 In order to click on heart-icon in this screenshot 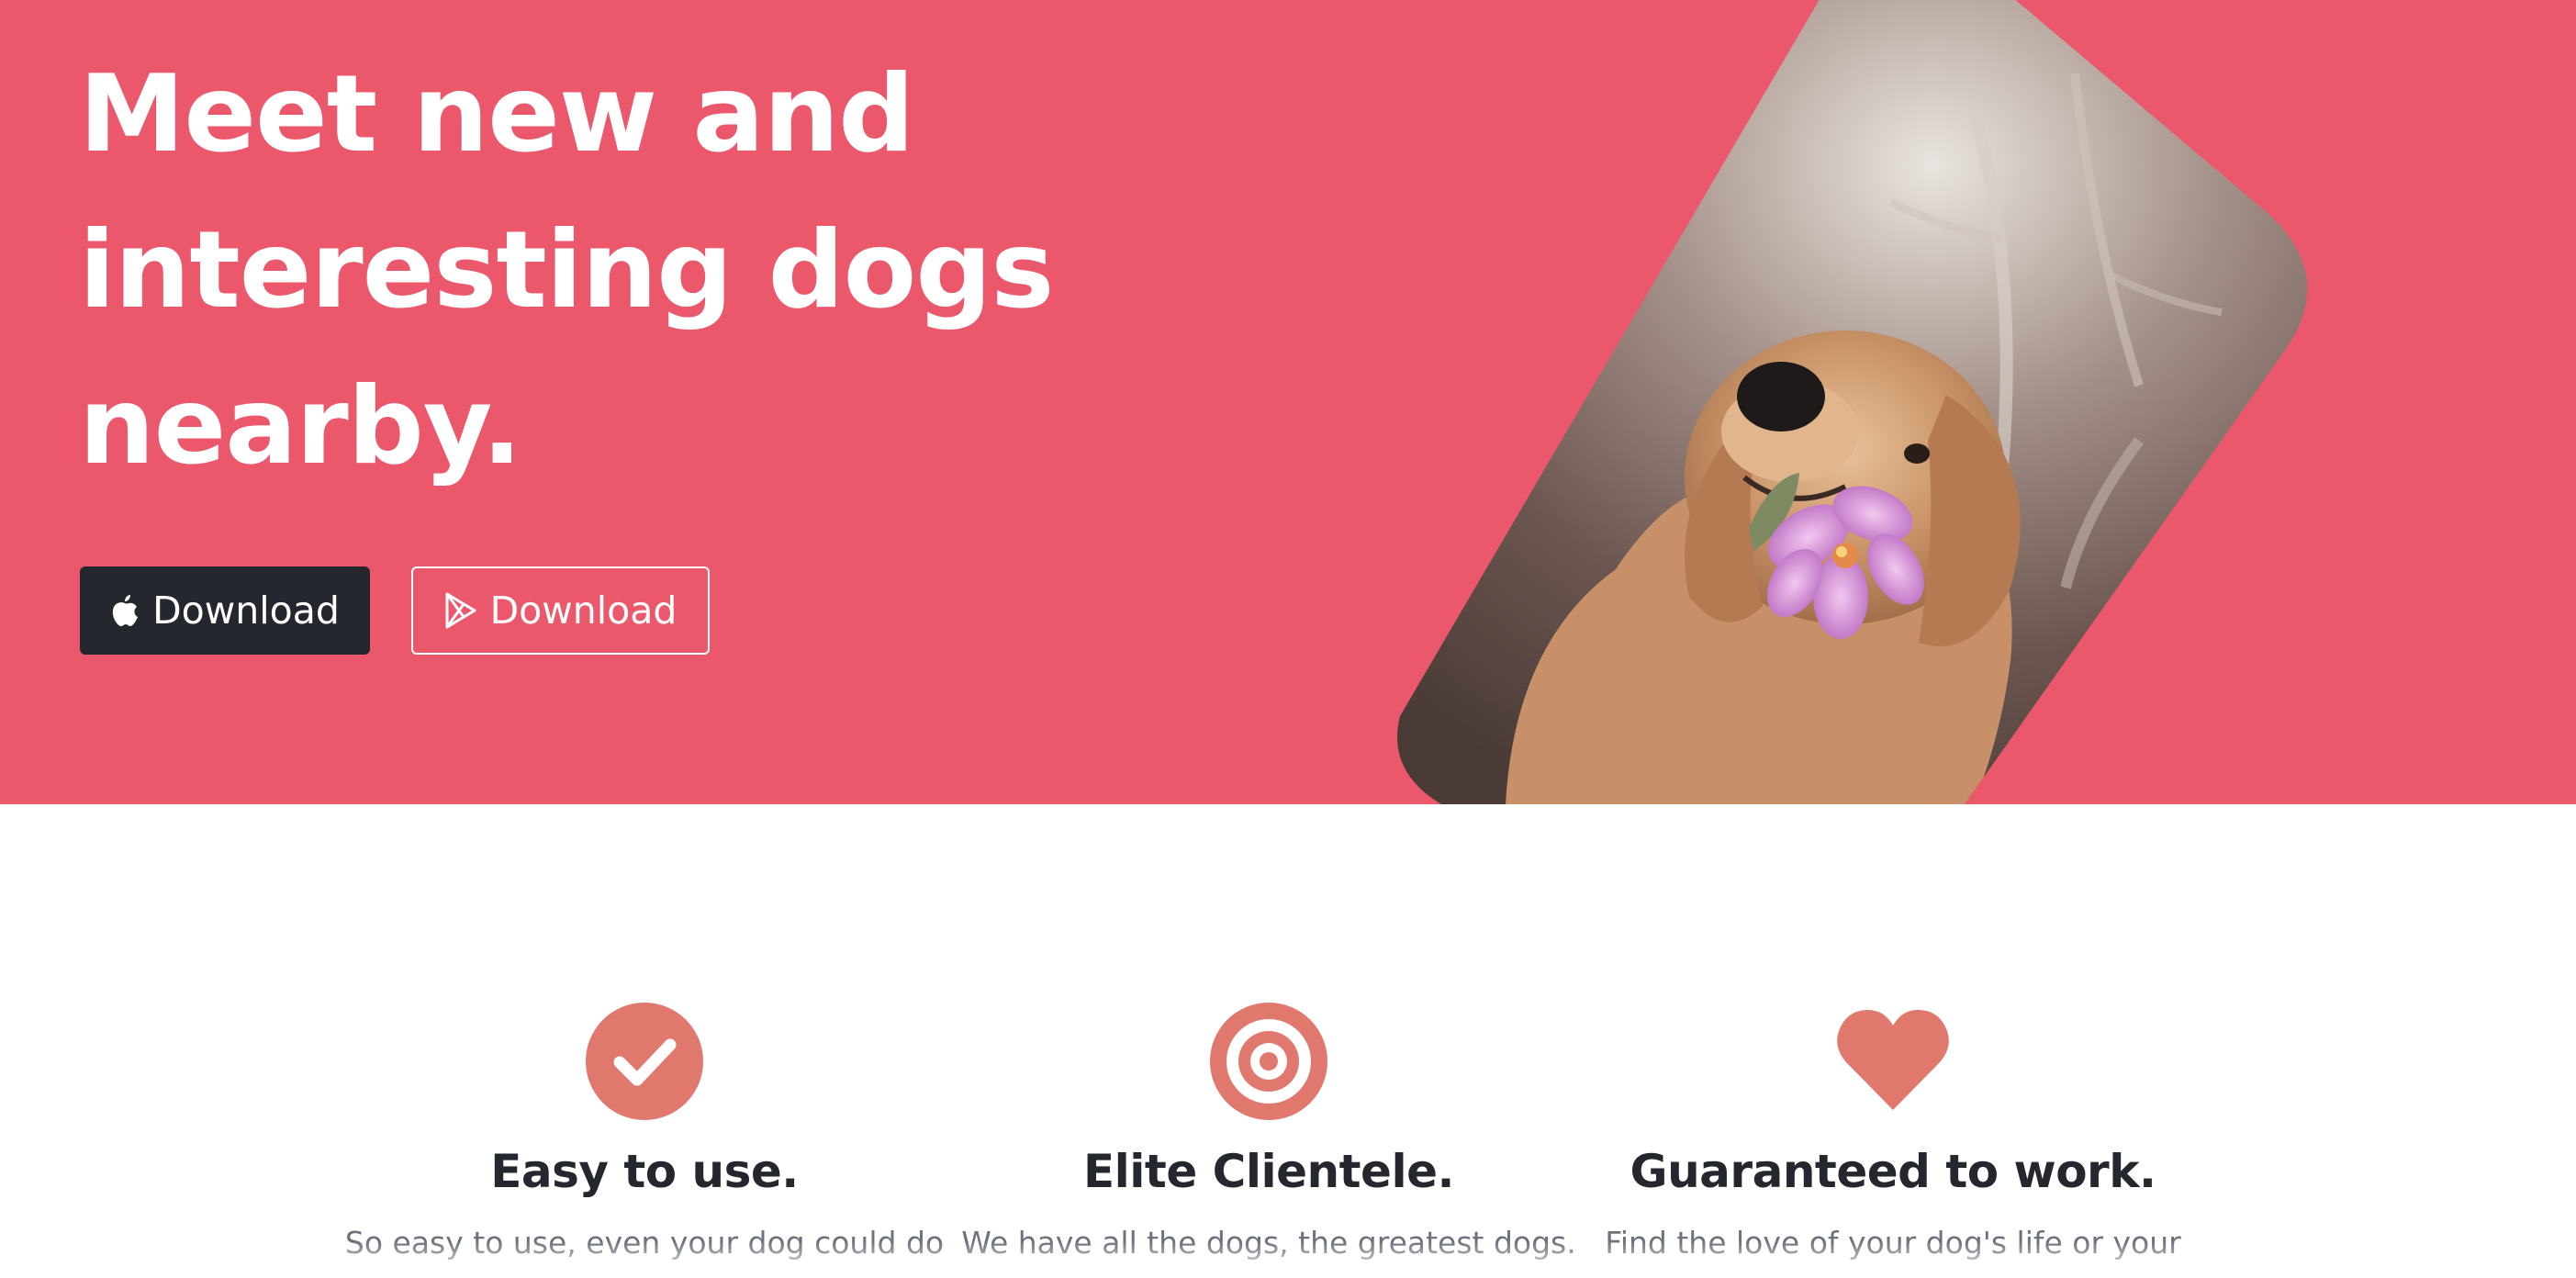, I will do `click(1893, 1059)`.